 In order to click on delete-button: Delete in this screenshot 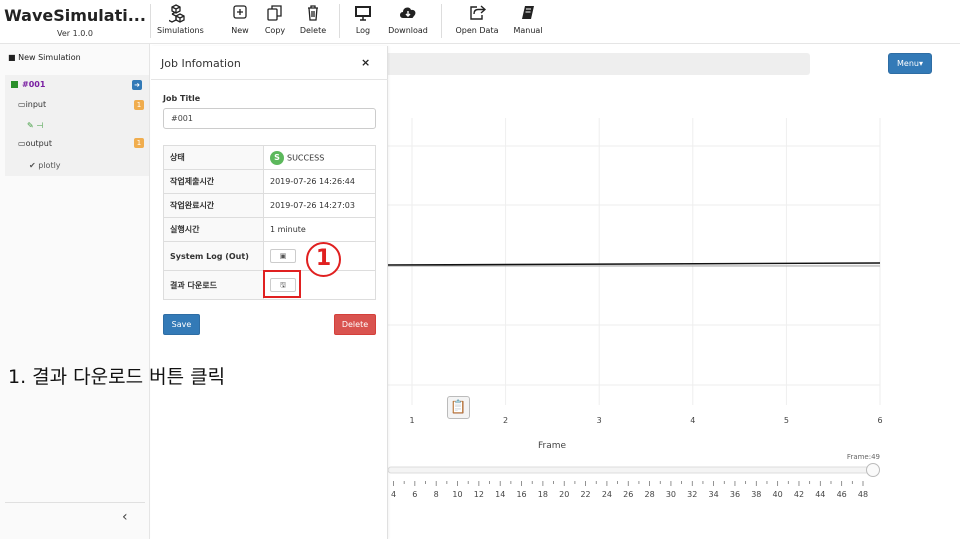, I will do `click(355, 324)`.